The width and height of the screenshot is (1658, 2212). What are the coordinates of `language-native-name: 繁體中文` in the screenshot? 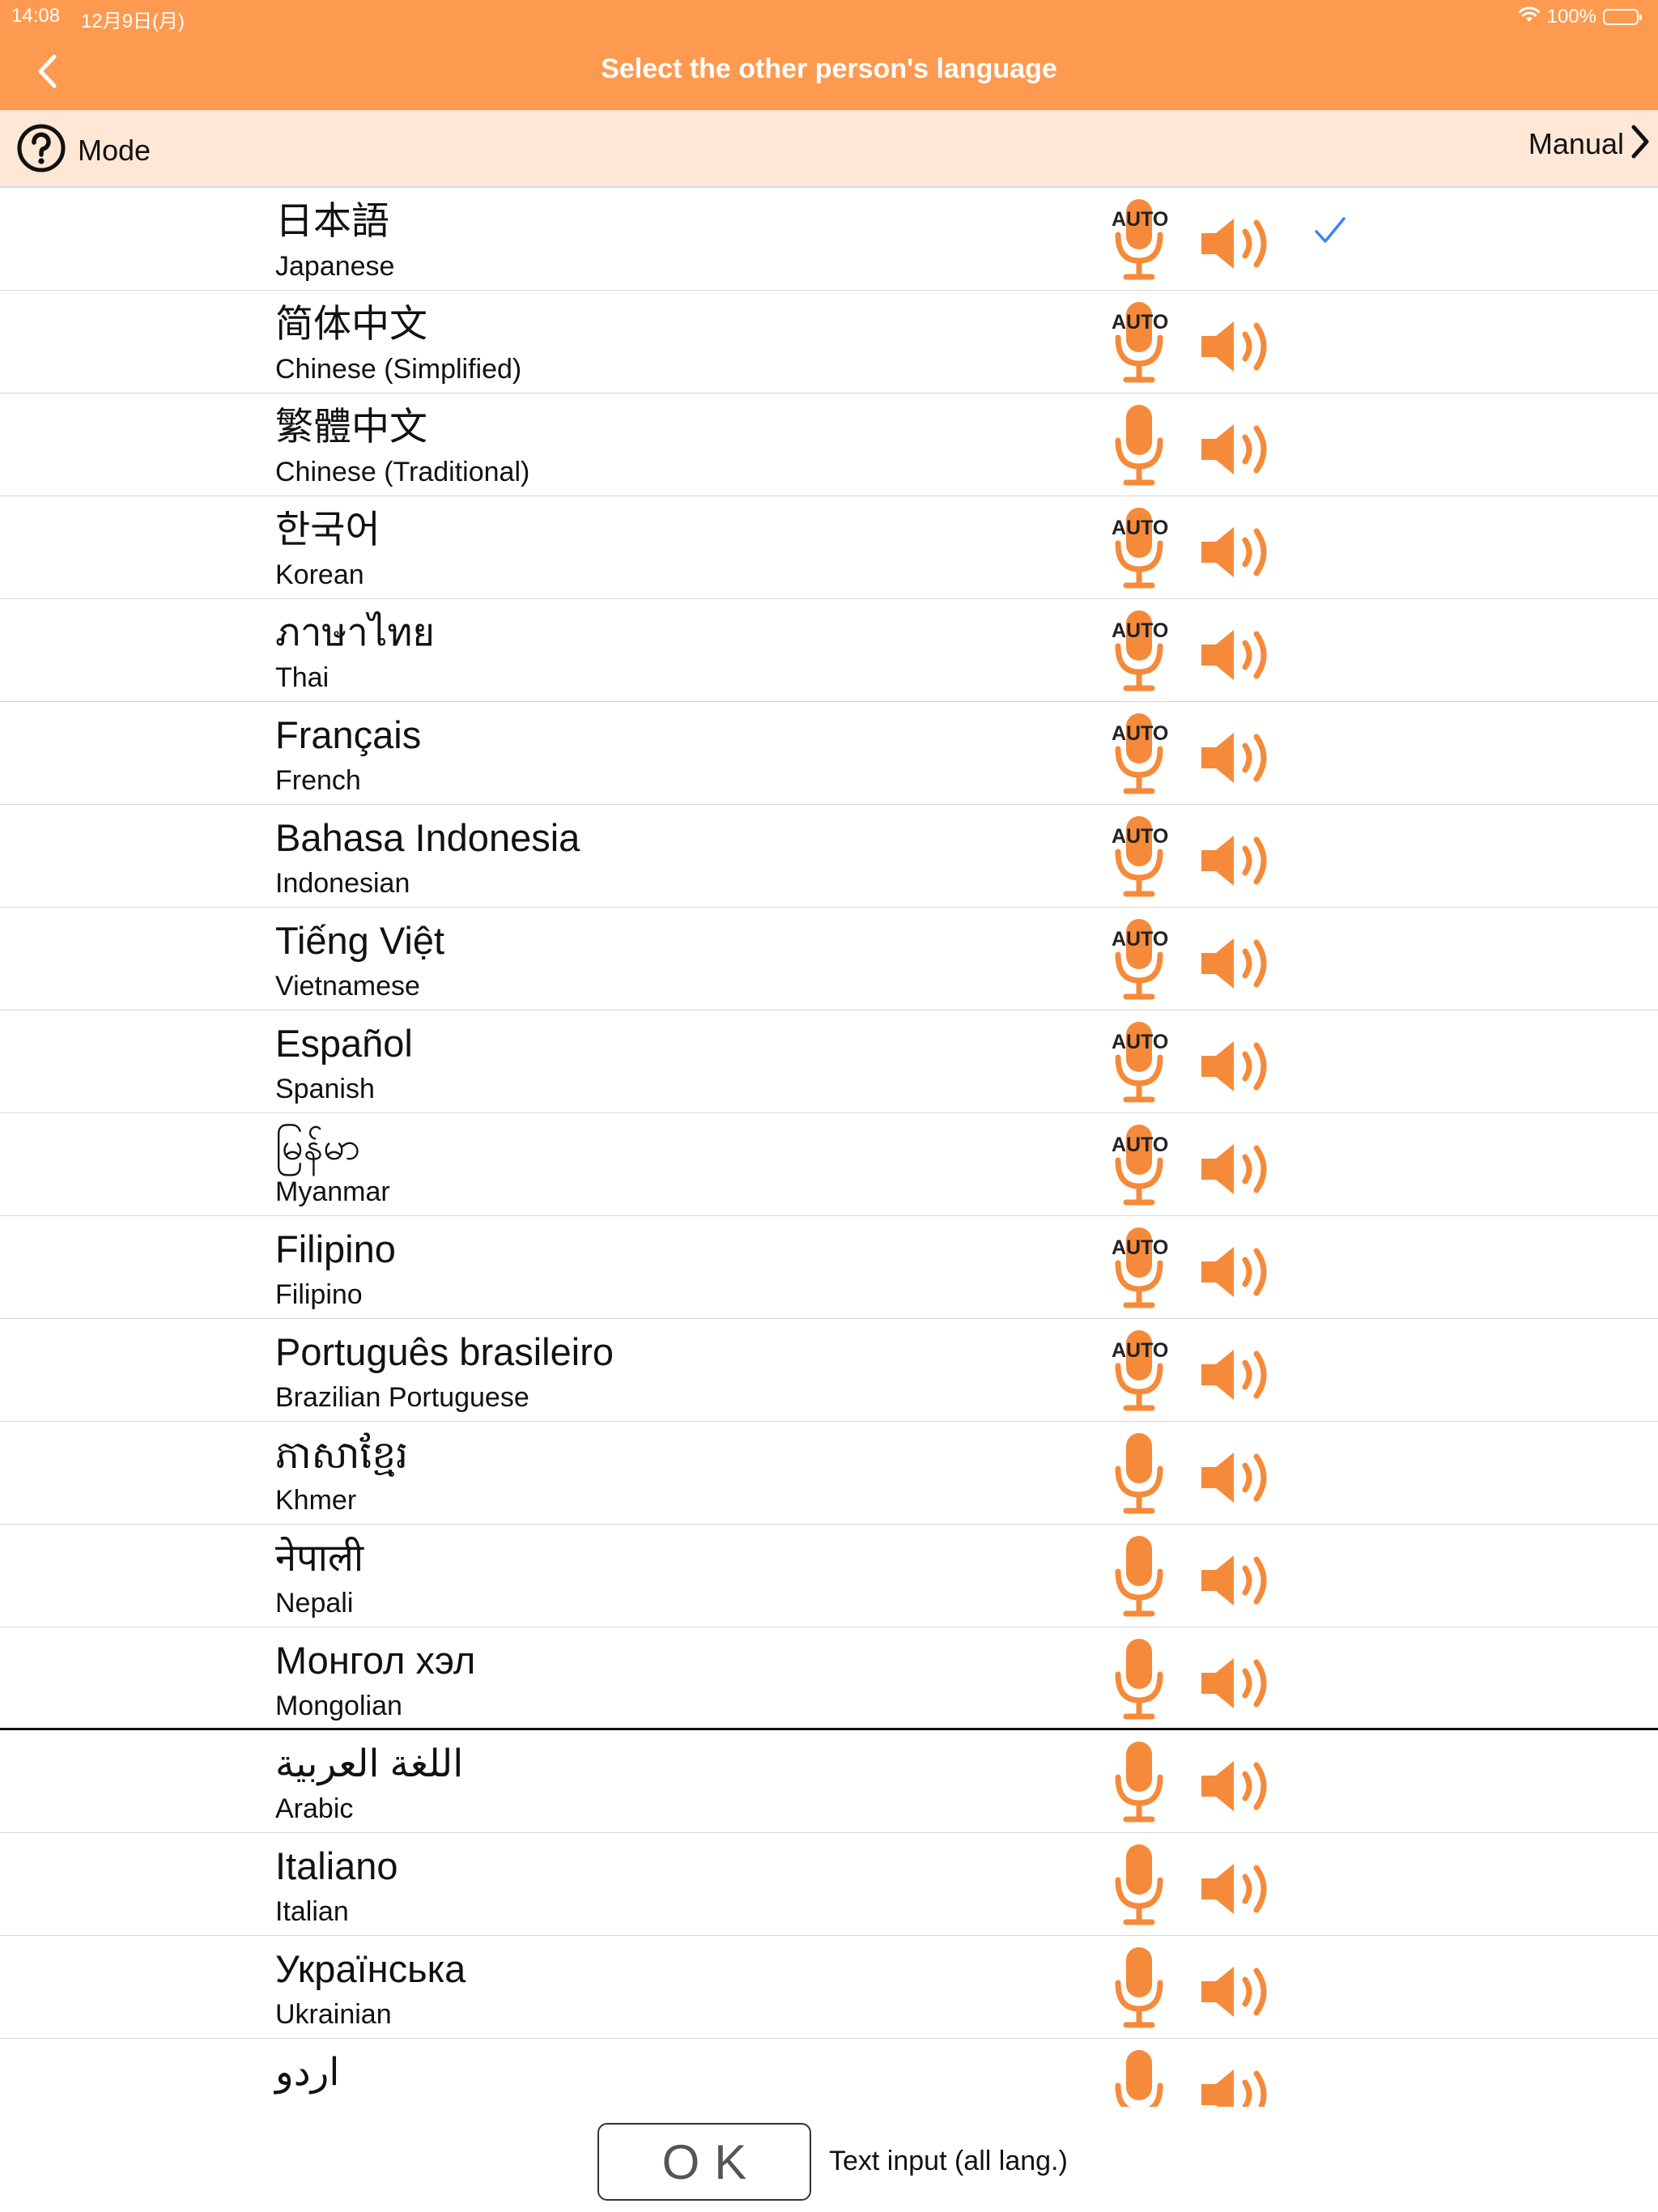 It's located at (351, 426).